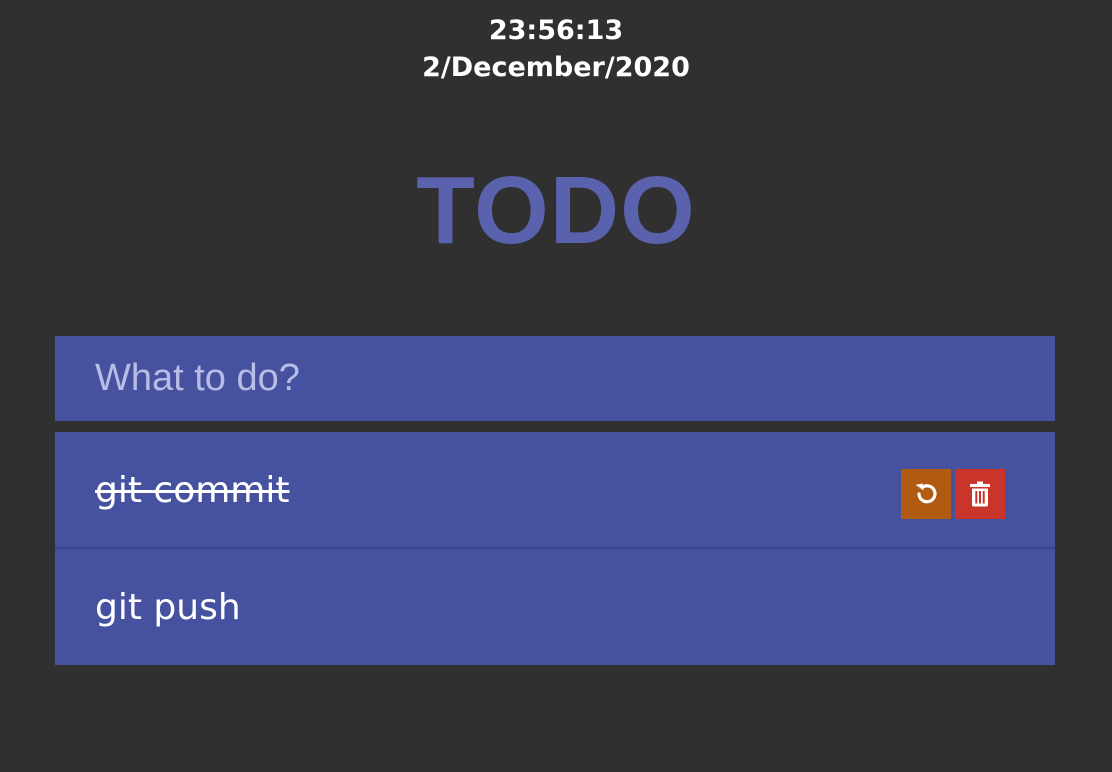 The height and width of the screenshot is (772, 1112). I want to click on delete-button, so click(980, 494).